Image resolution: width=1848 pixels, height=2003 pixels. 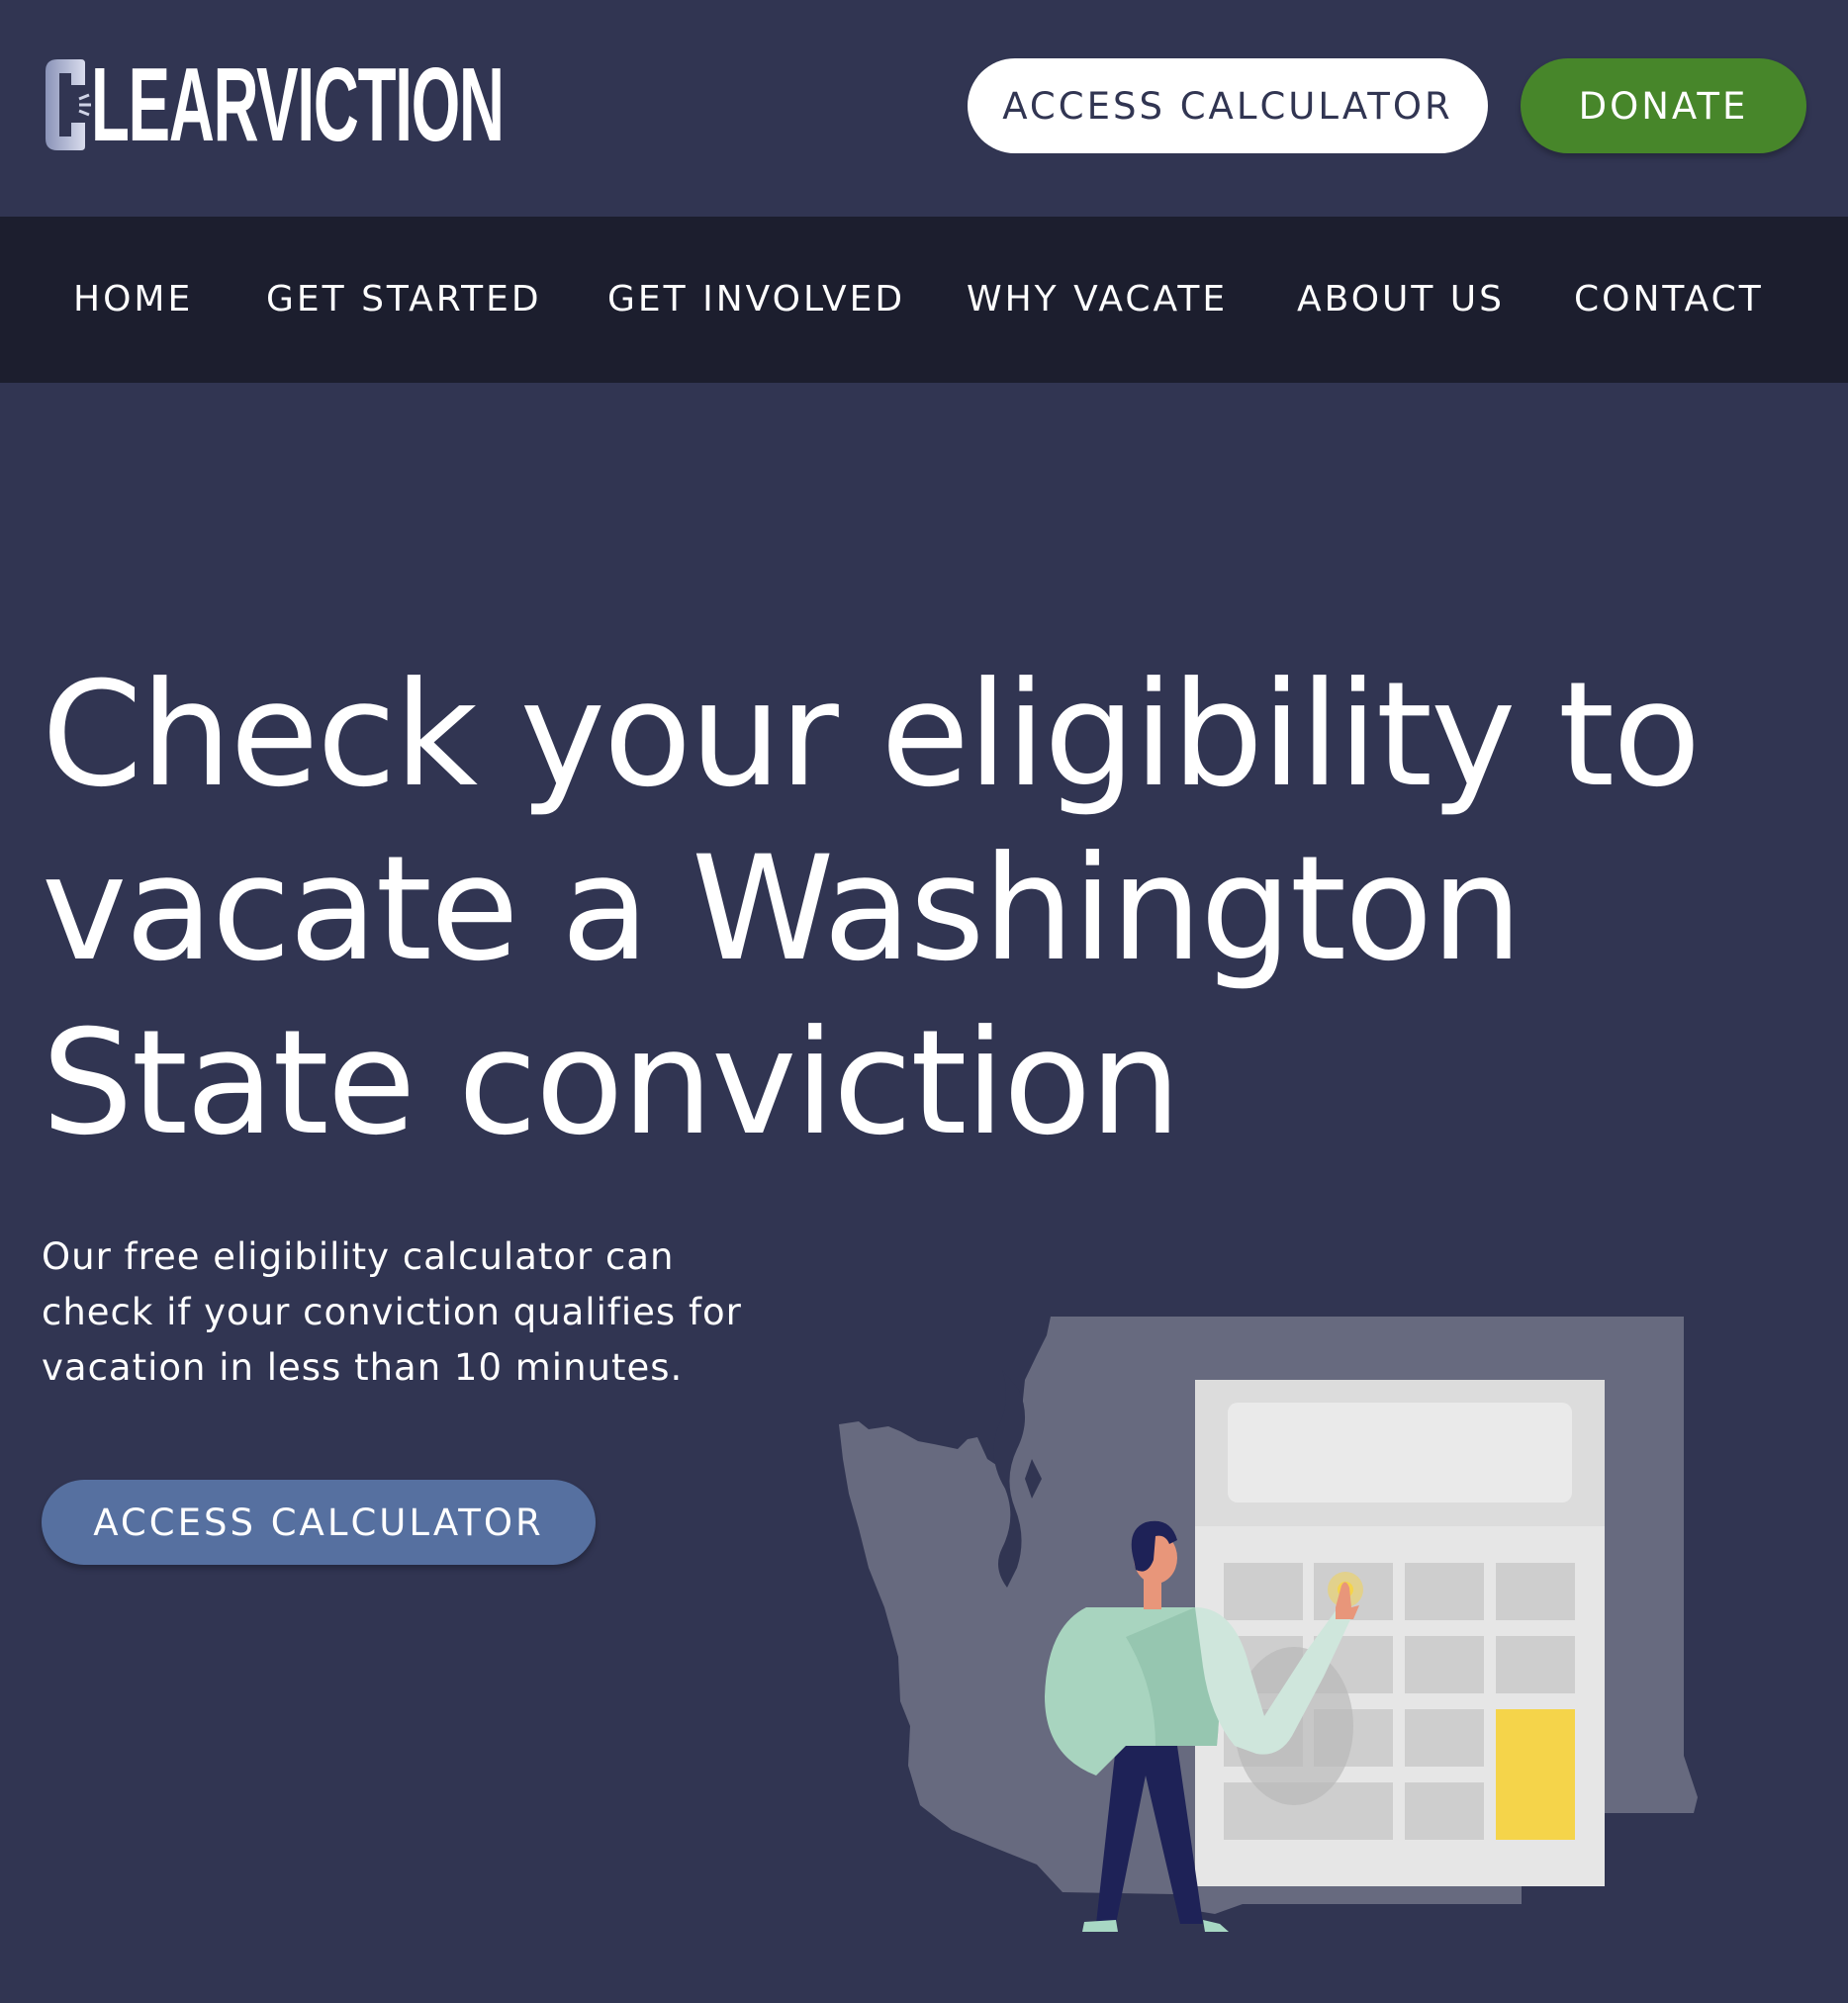 I want to click on calculator-display, so click(x=1400, y=1453).